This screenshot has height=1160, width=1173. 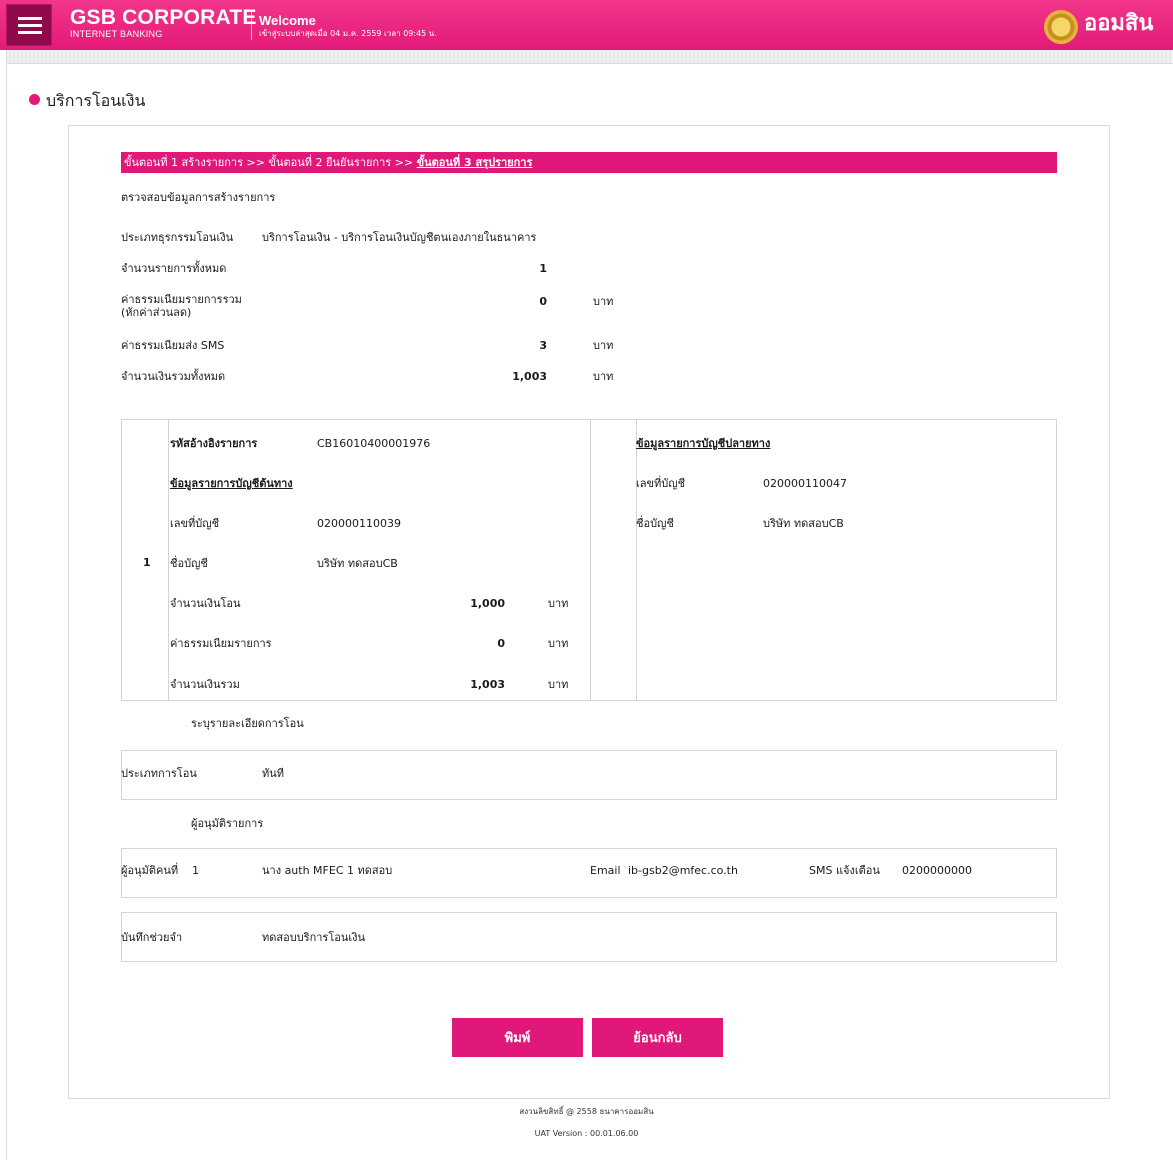 I want to click on approver-label: ผู้อนุมัติคนที่, so click(x=150, y=870).